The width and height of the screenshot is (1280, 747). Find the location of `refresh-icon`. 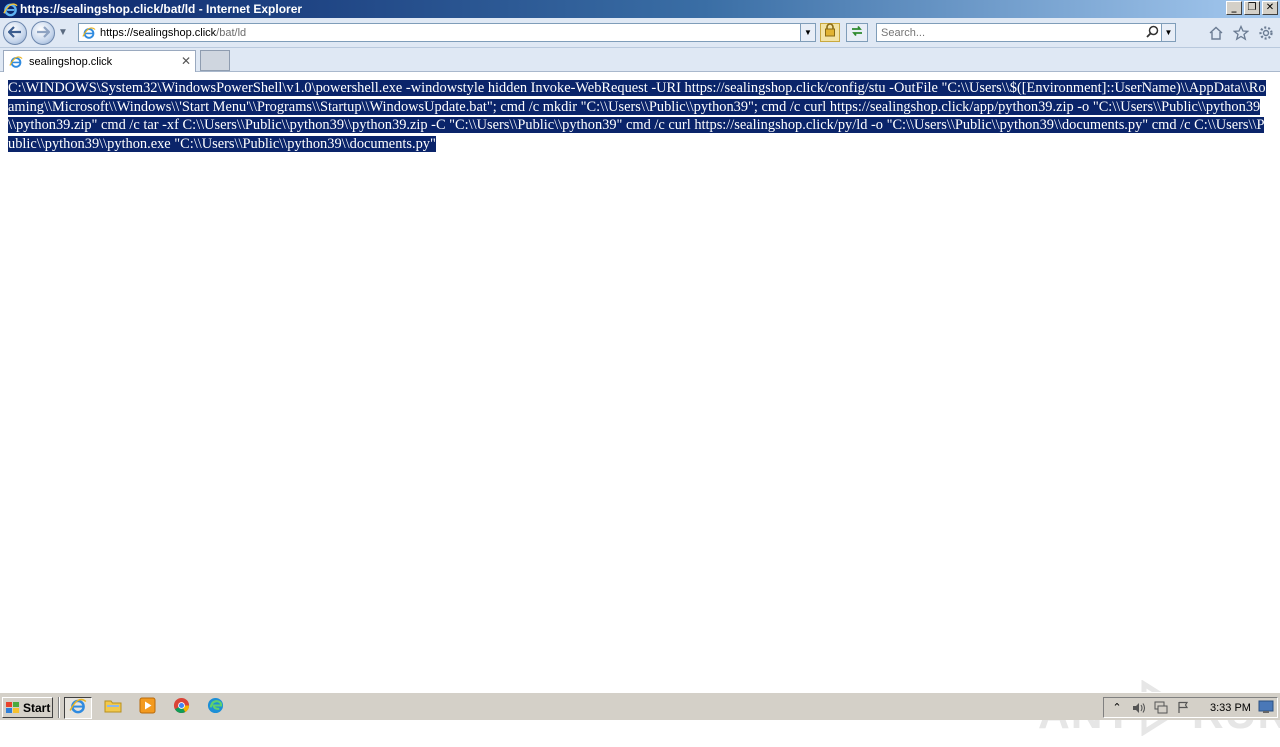

refresh-icon is located at coordinates (857, 32).